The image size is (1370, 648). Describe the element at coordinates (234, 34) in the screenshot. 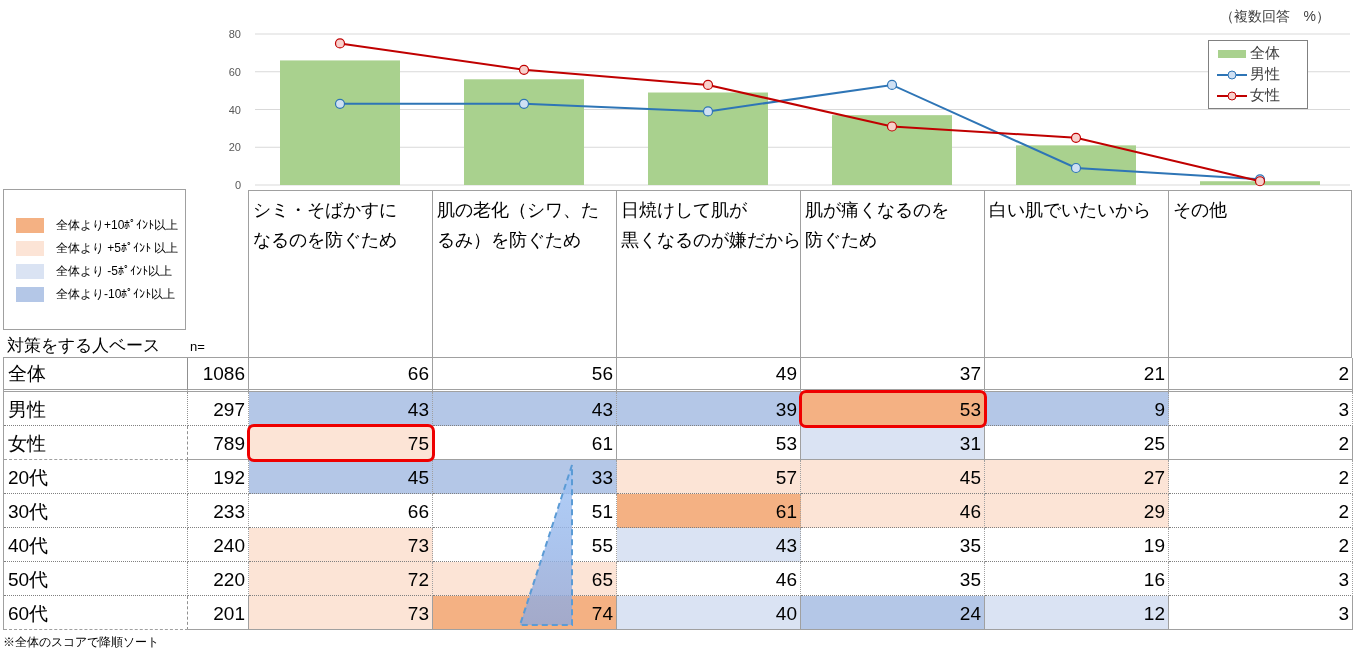

I see `axis-tick-label: 80` at that location.